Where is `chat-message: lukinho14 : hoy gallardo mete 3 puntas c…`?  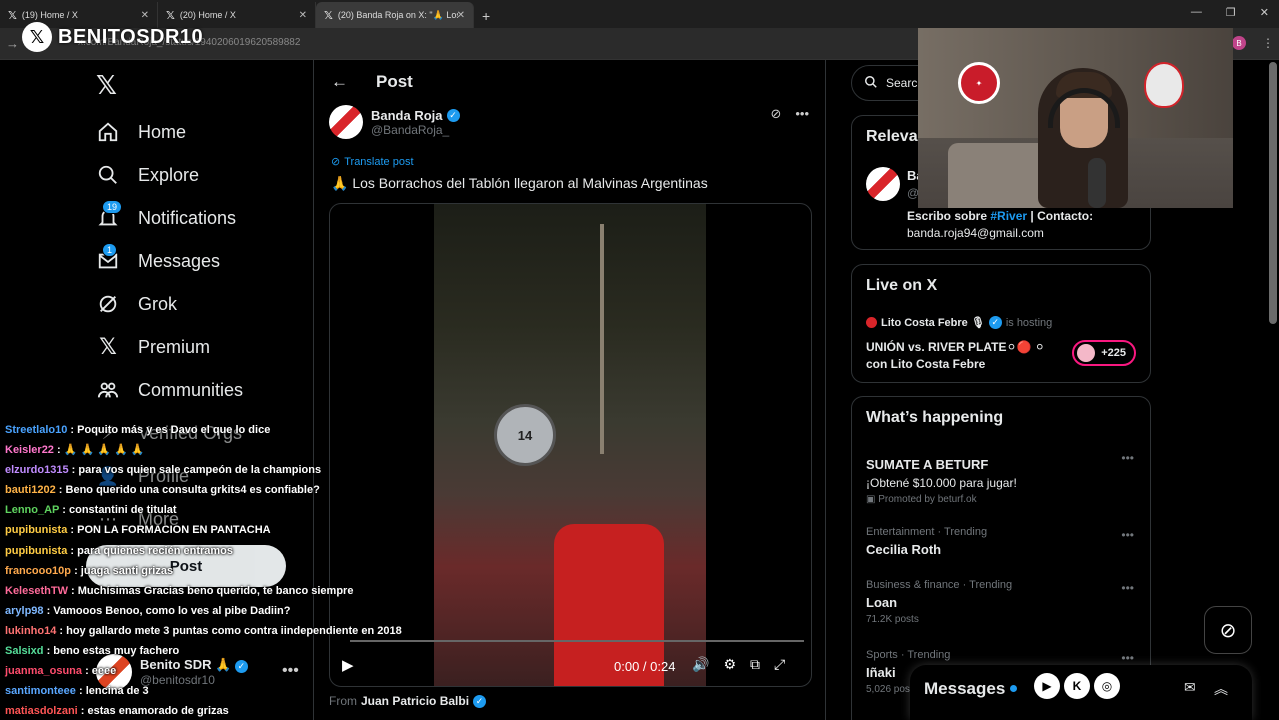
chat-message: lukinho14 : hoy gallardo mete 3 puntas c… is located at coordinates (215, 631).